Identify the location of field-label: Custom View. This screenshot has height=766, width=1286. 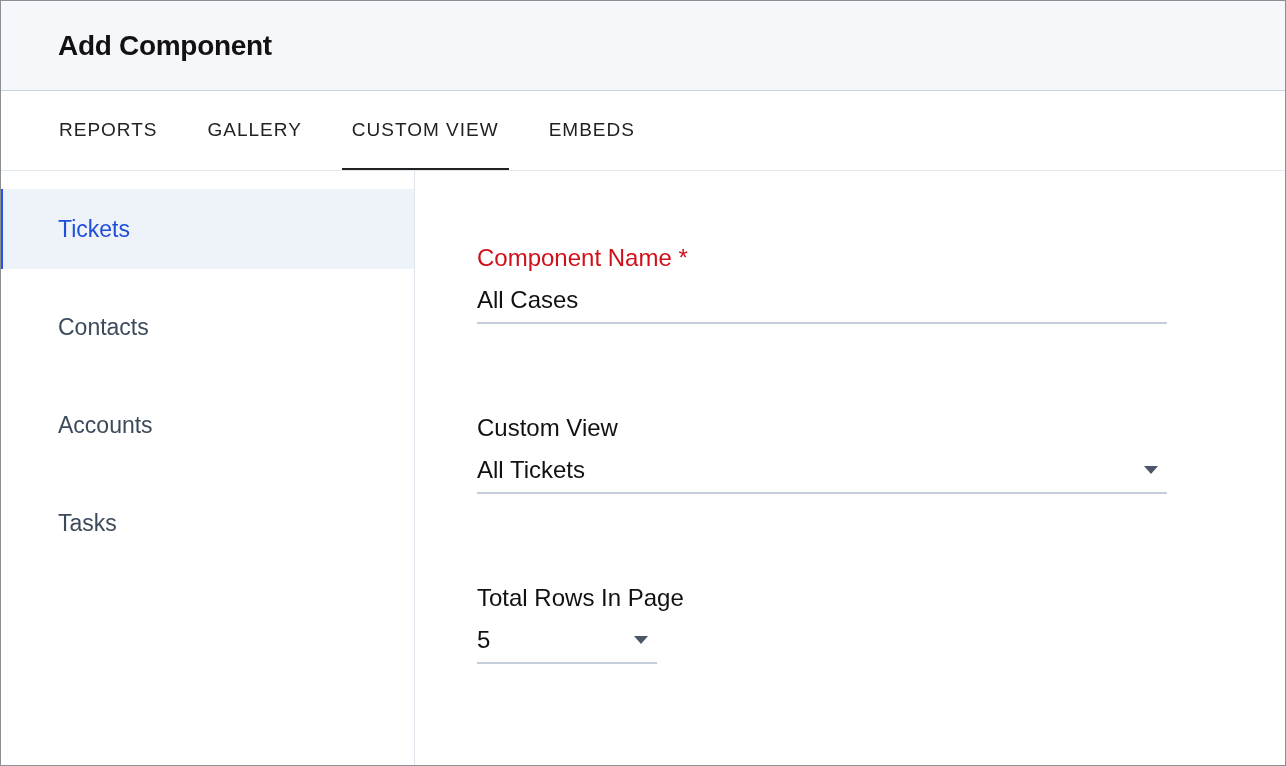
(548, 428).